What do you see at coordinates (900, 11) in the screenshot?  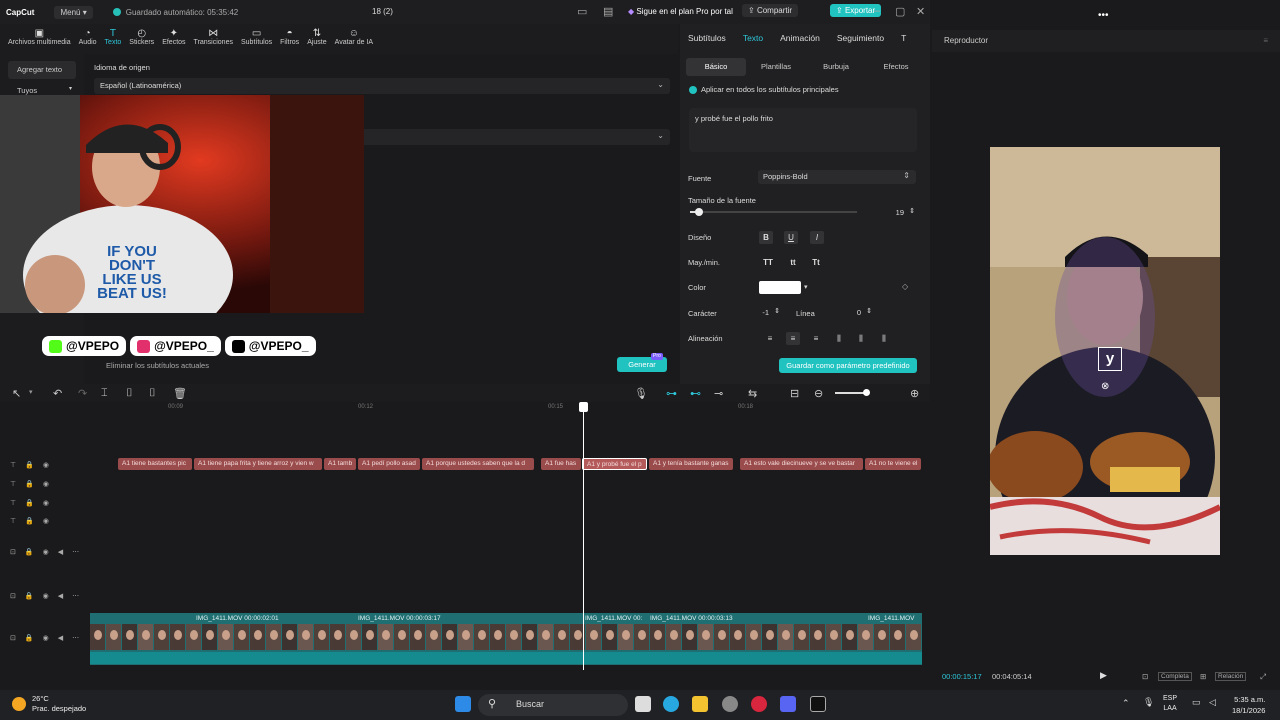 I see `maximize-icon: ▢` at bounding box center [900, 11].